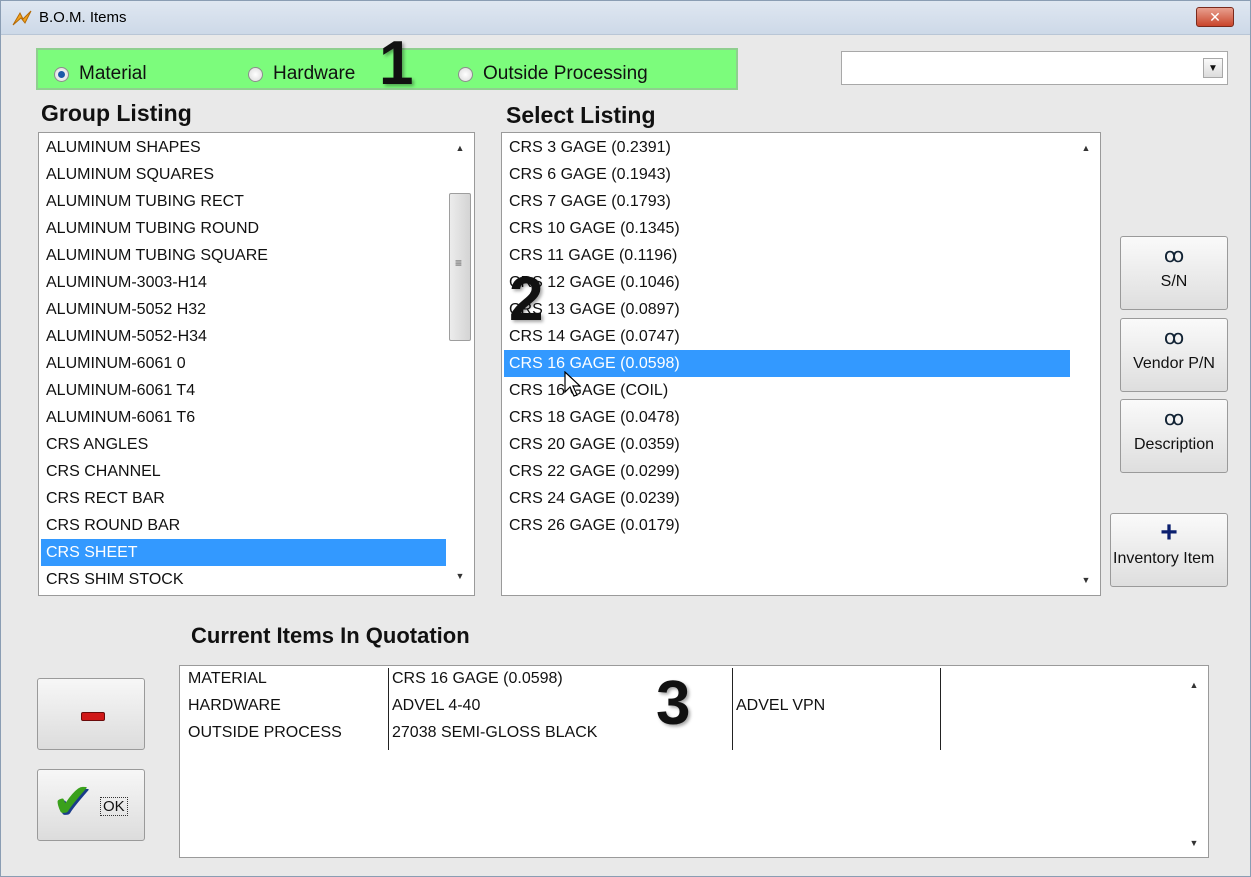  Describe the element at coordinates (396, 63) in the screenshot. I see `annotation-number-1: 1` at that location.